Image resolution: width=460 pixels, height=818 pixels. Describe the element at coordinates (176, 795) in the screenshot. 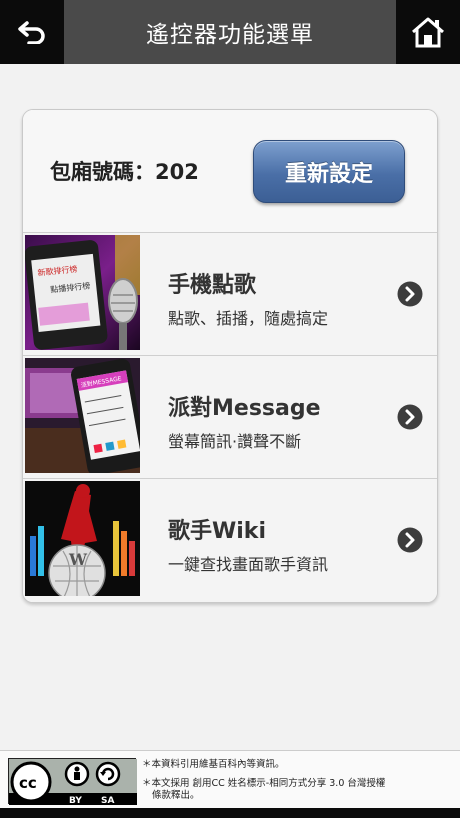

I see `footer-note-3: 條款釋出。` at that location.